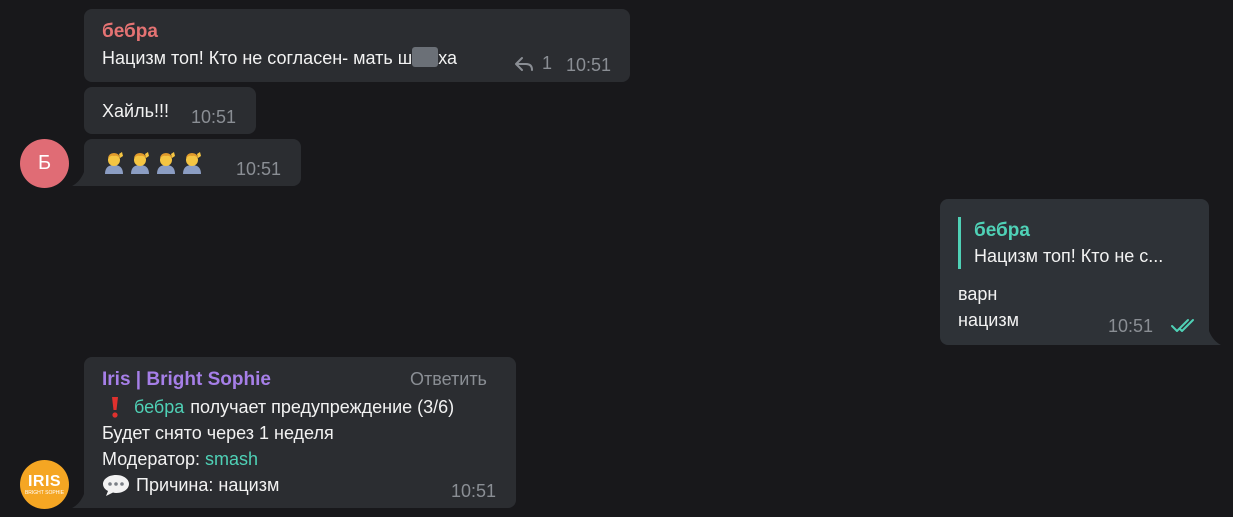  What do you see at coordinates (154, 162) in the screenshot?
I see `emoji-row` at bounding box center [154, 162].